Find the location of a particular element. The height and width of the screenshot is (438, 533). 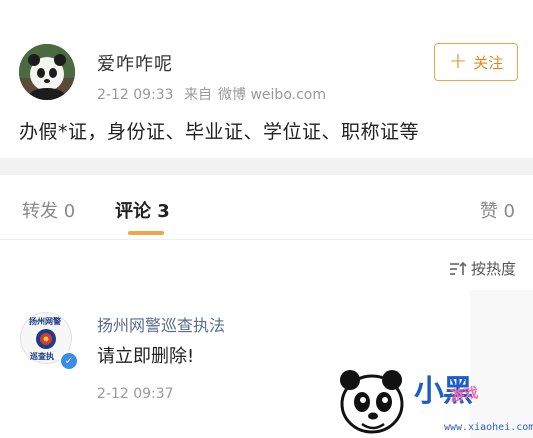

avatar-badge-bottom-text: 巡查执 is located at coordinates (42, 356).